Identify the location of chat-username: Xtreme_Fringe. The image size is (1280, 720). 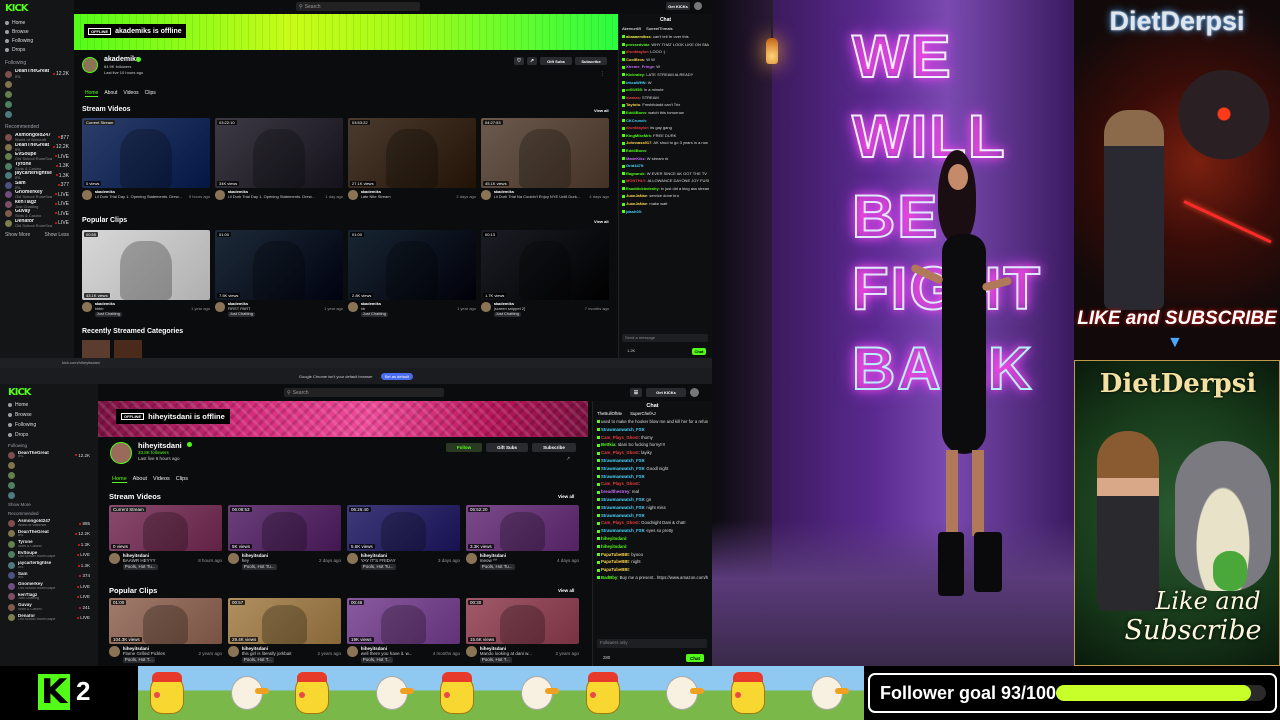
(640, 66).